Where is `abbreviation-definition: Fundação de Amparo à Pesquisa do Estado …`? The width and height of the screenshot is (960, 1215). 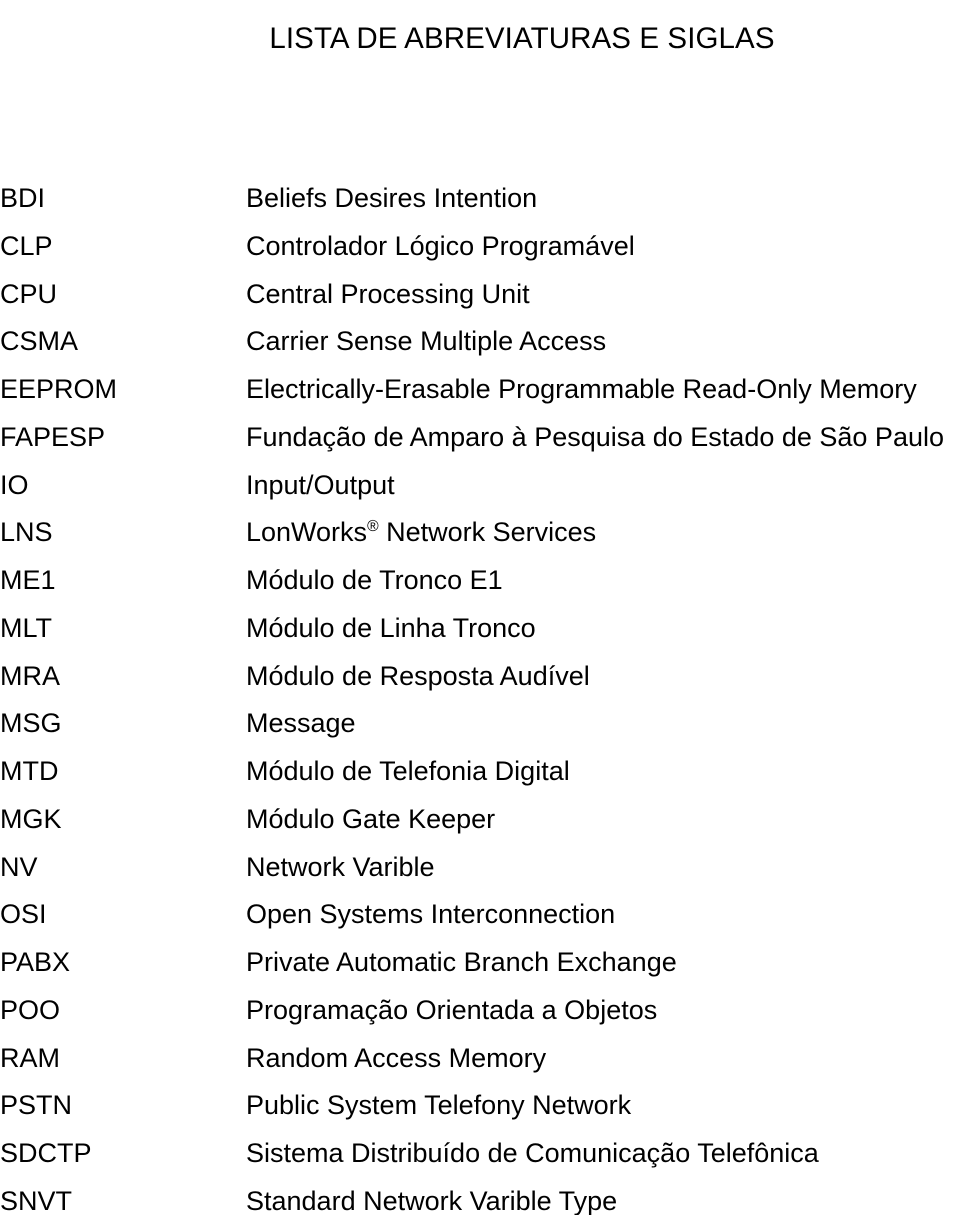
abbreviation-definition: Fundação de Amparo à Pesquisa do Estado … is located at coordinates (595, 436).